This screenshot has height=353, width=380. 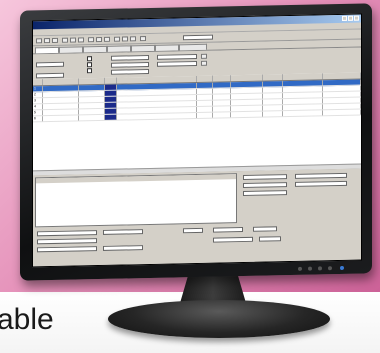 I want to click on new-icon, so click(x=39, y=41).